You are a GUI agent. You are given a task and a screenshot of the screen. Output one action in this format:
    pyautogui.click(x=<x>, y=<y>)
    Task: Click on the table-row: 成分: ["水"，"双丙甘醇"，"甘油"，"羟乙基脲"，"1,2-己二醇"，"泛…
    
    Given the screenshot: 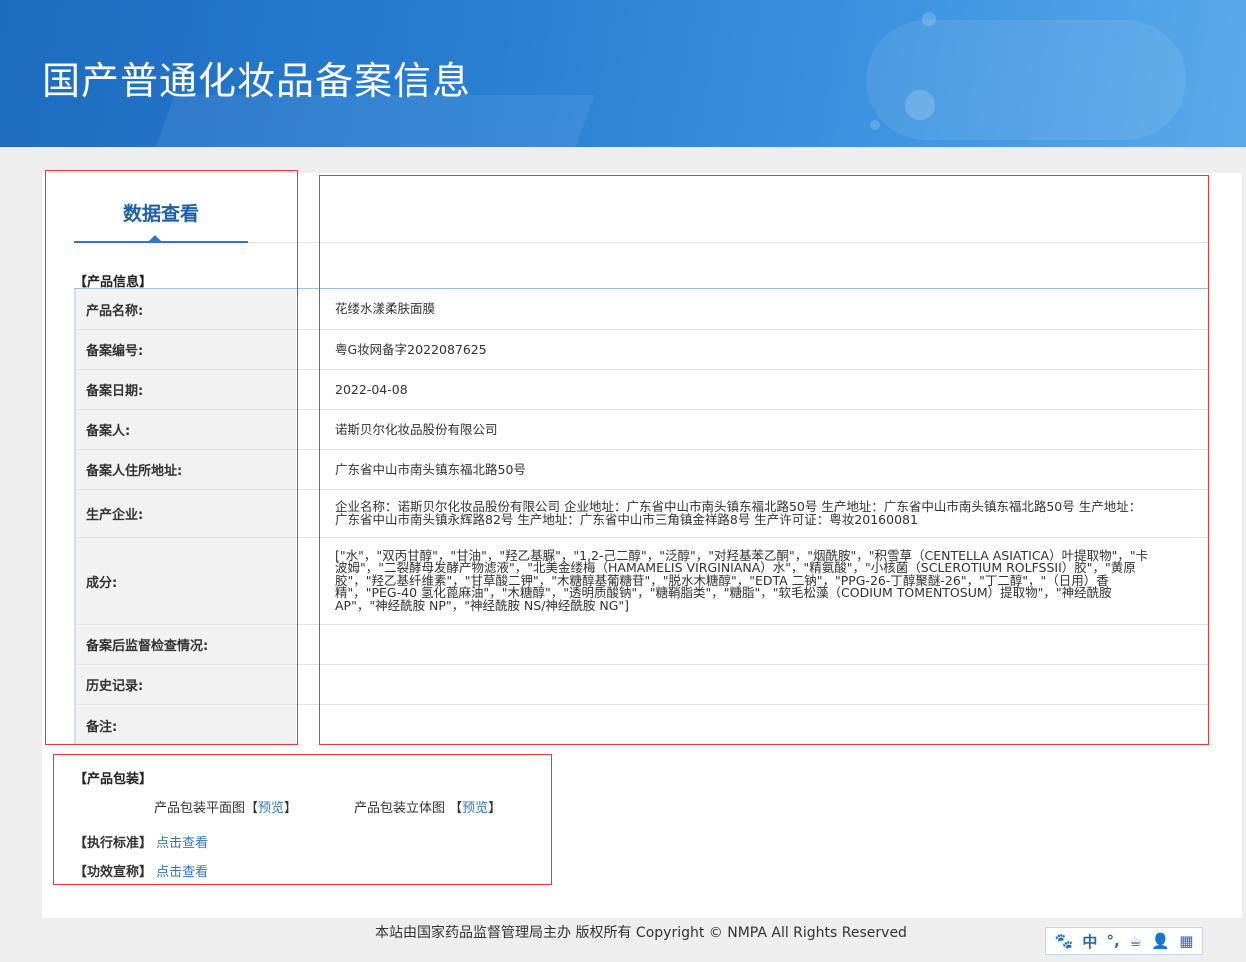 What is the action you would take?
    pyautogui.click(x=641, y=581)
    